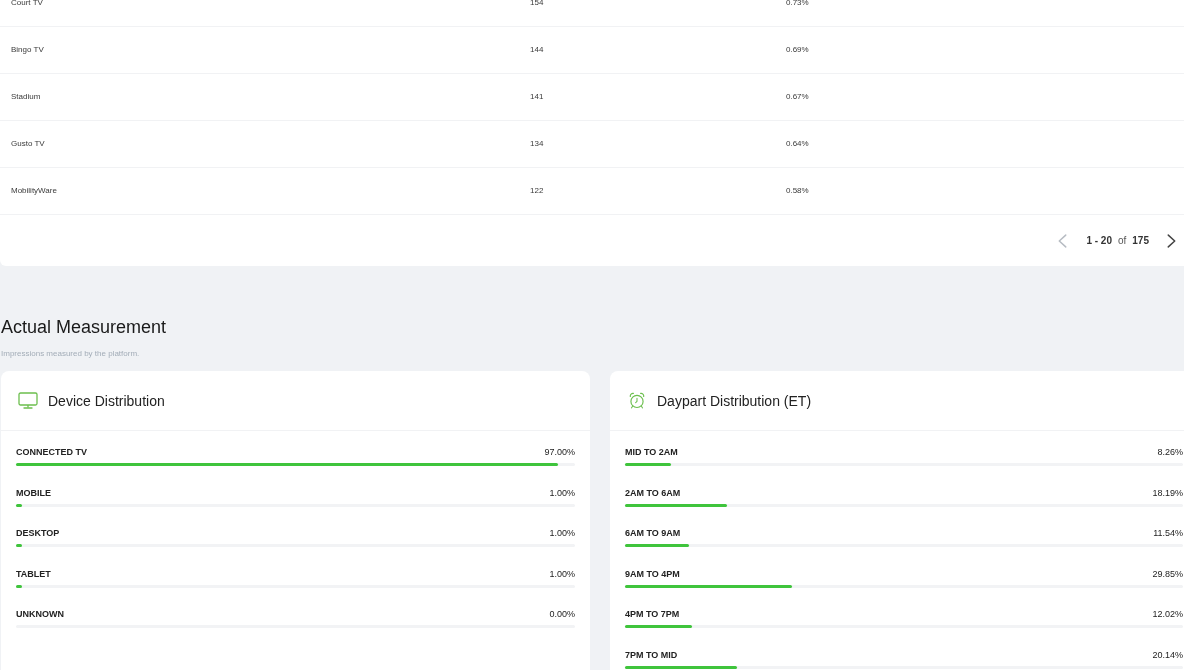 The image size is (1184, 670). Describe the element at coordinates (797, 50) in the screenshot. I see `table-cell: 0.69%` at that location.